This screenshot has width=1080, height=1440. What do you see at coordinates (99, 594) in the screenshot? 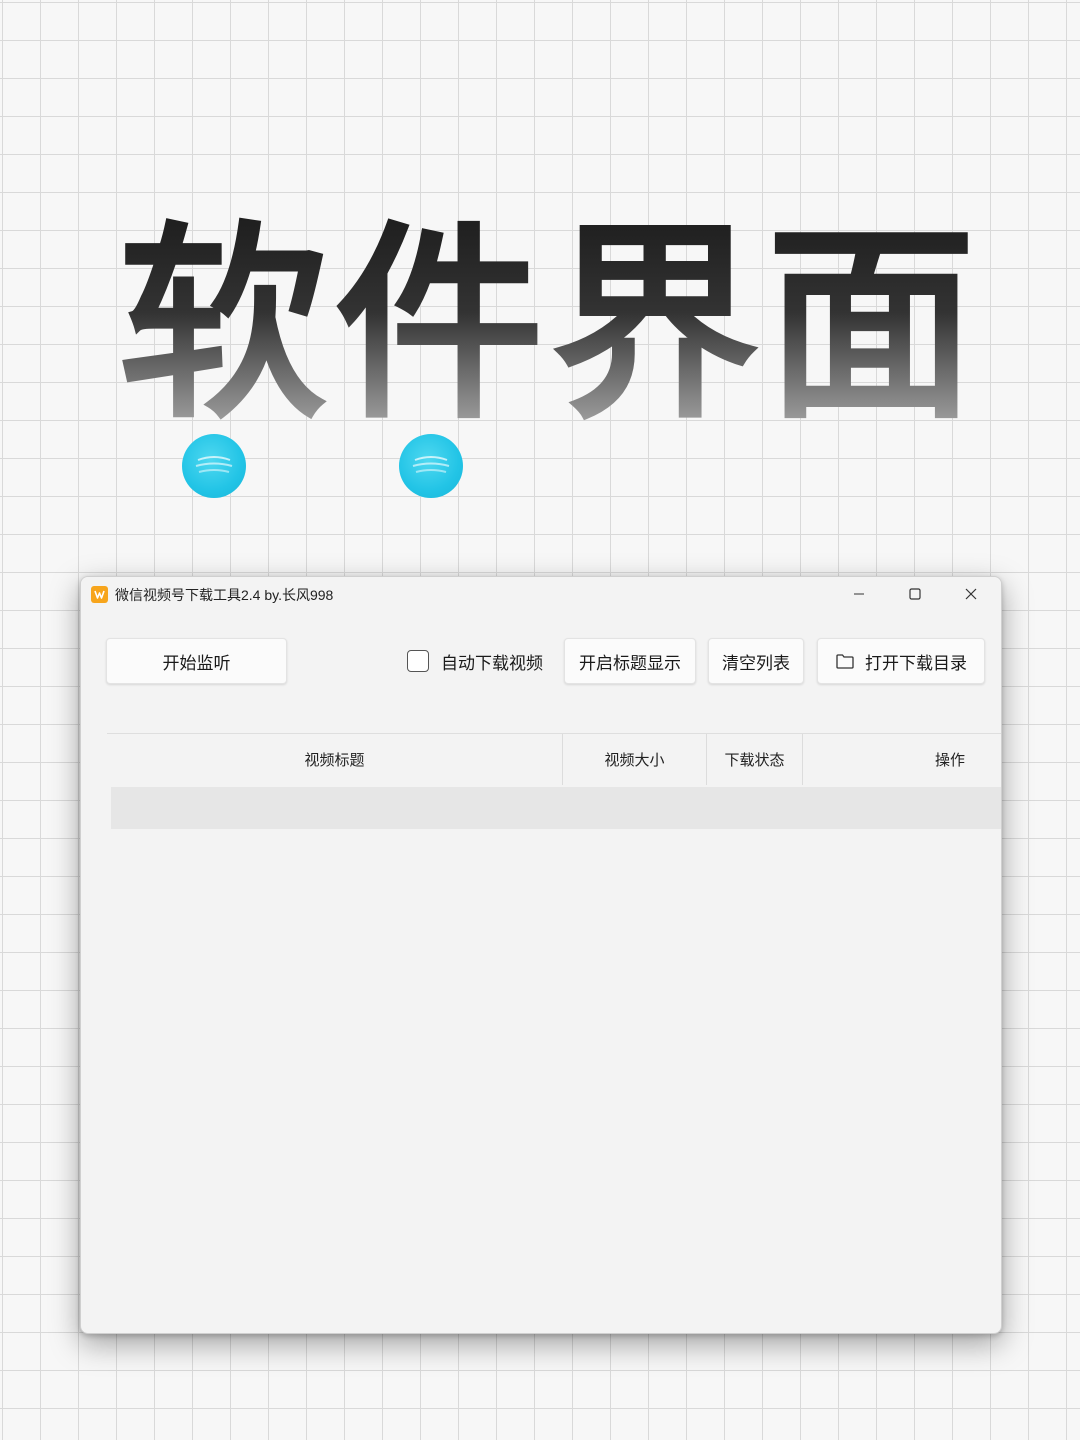
I see `app-logo-icon` at bounding box center [99, 594].